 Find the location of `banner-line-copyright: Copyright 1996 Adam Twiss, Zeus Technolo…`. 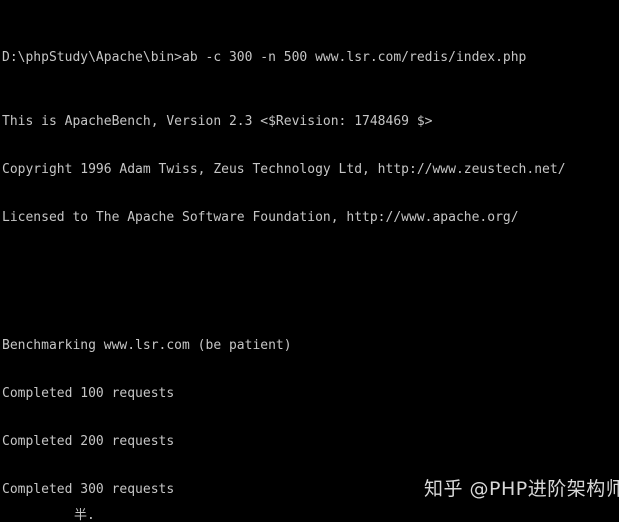

banner-line-copyright: Copyright 1996 Adam Twiss, Zeus Technolo… is located at coordinates (284, 169).